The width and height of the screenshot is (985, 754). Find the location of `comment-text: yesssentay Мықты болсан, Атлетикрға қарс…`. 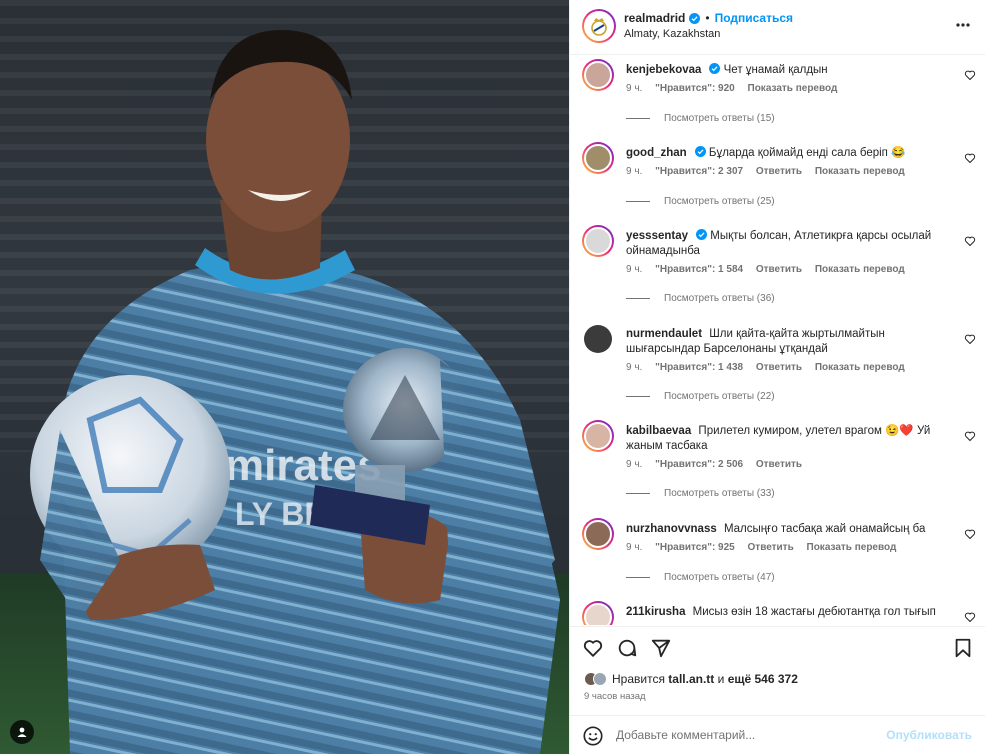

comment-text: yesssentay Мықты болсан, Атлетикрға қарс… is located at coordinates (781, 244).